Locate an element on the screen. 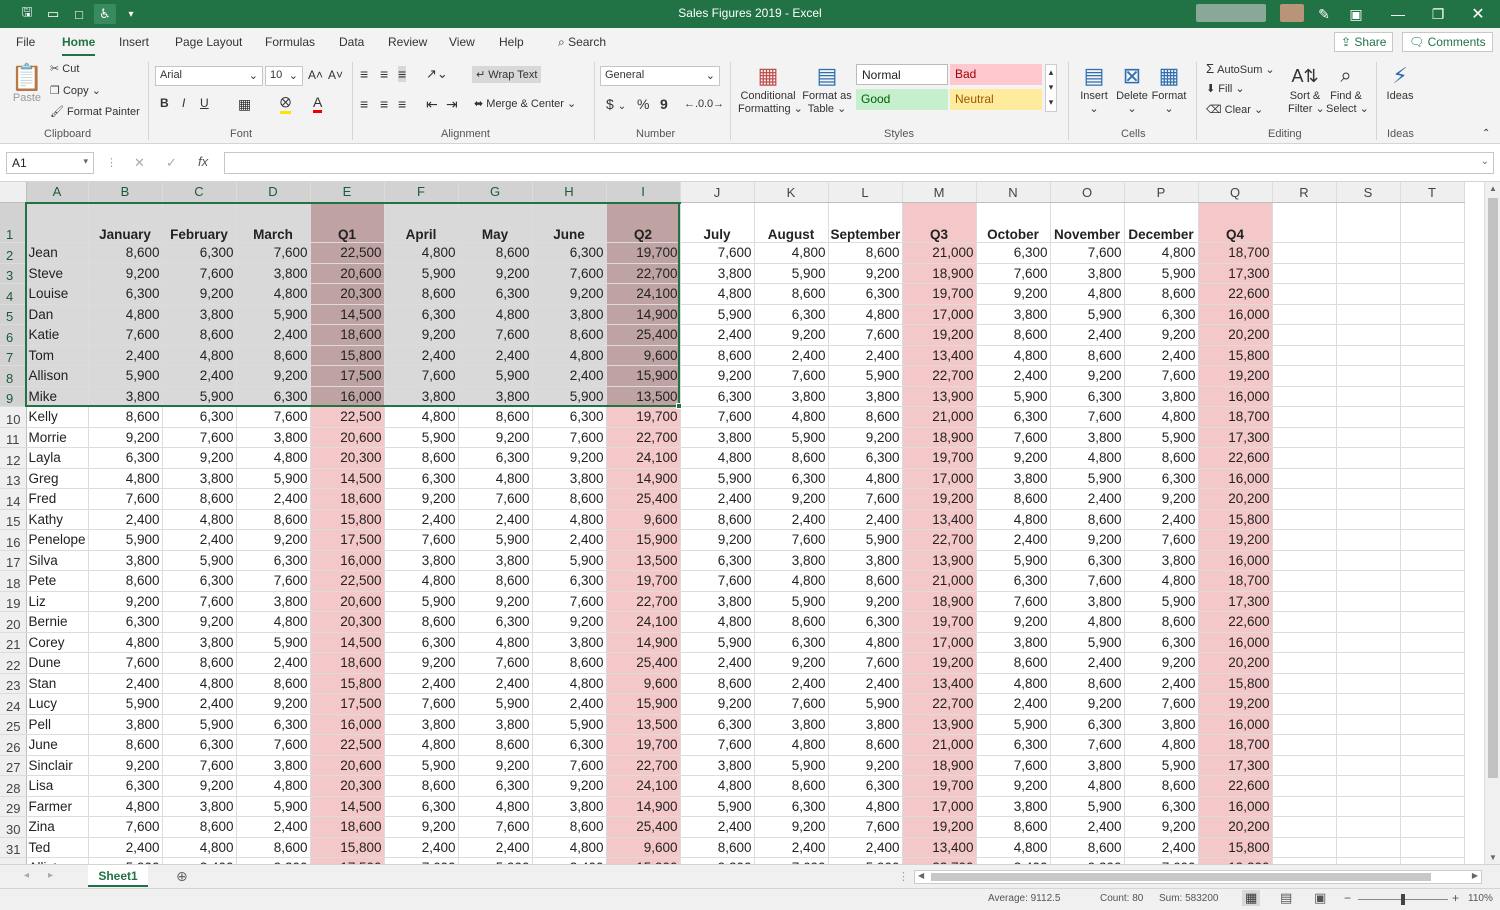 Image resolution: width=1500 pixels, height=910 pixels. name-cell: Mike is located at coordinates (57, 396).